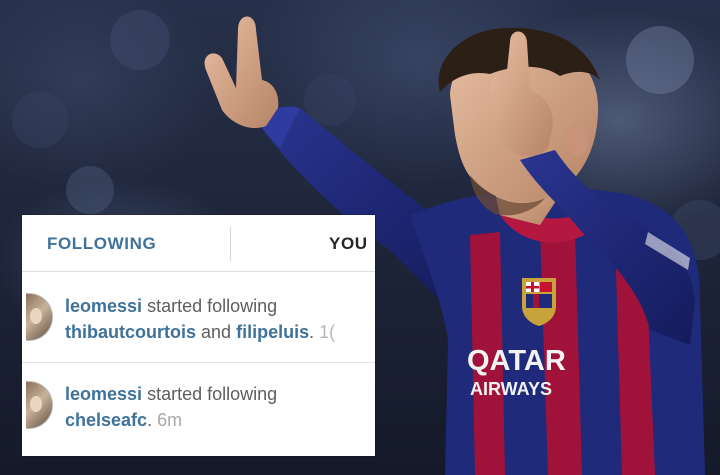 The width and height of the screenshot is (720, 475). What do you see at coordinates (539, 302) in the screenshot?
I see `club-crest` at bounding box center [539, 302].